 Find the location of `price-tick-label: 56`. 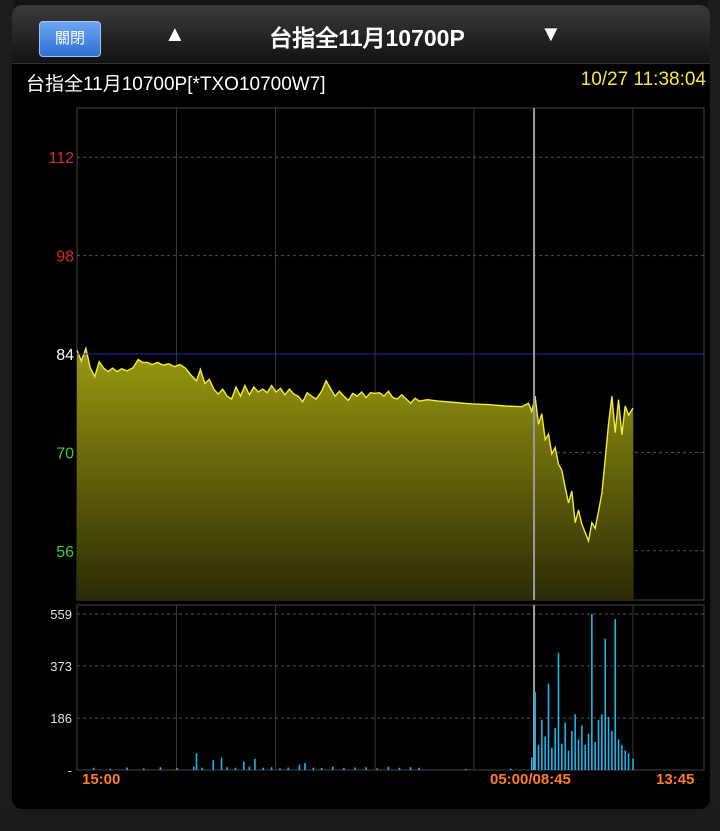

price-tick-label: 56 is located at coordinates (65, 552).